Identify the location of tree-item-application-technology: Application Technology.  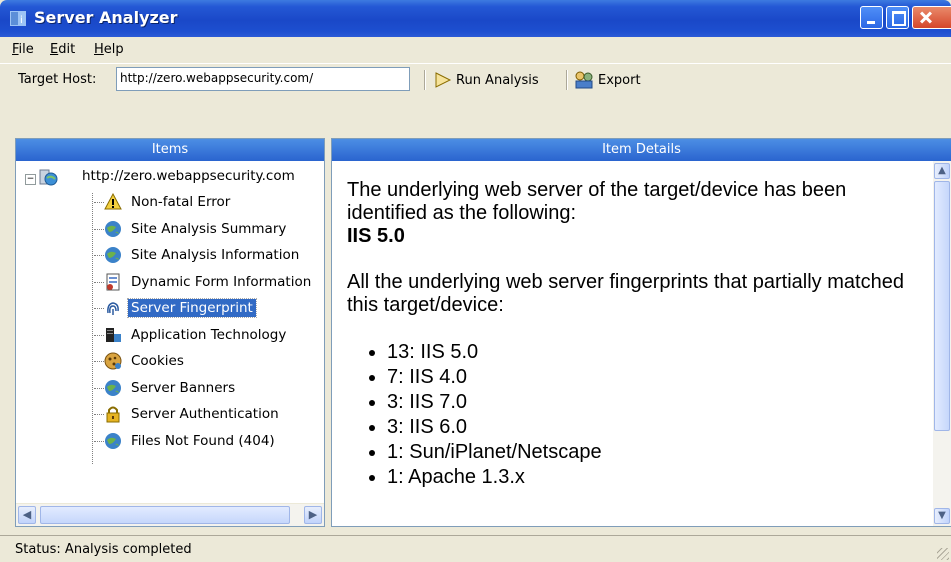
(191, 335).